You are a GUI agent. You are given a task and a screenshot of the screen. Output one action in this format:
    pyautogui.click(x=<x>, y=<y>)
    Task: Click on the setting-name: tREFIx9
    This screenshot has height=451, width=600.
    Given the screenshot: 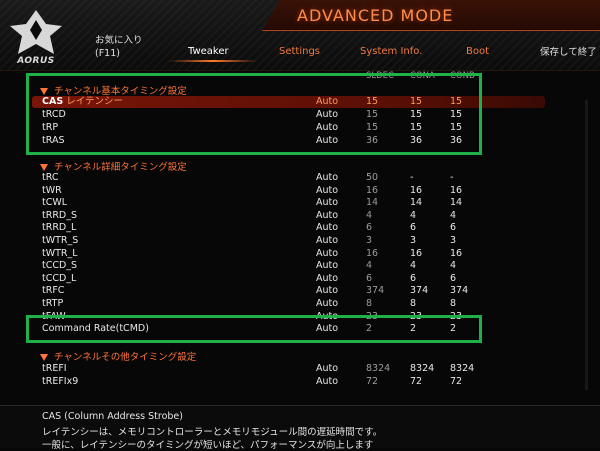 What is the action you would take?
    pyautogui.click(x=60, y=381)
    